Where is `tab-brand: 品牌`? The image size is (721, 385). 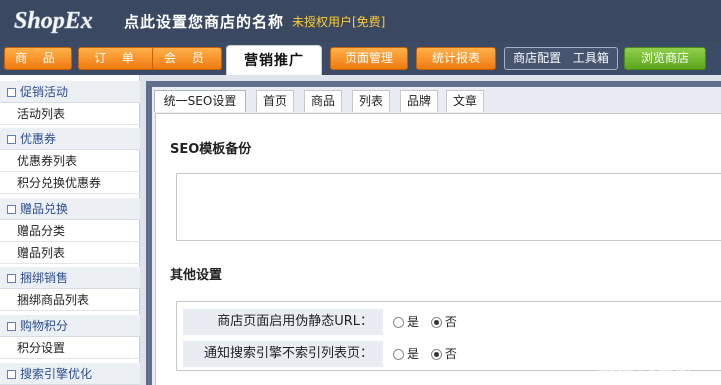
tab-brand: 品牌 is located at coordinates (419, 101).